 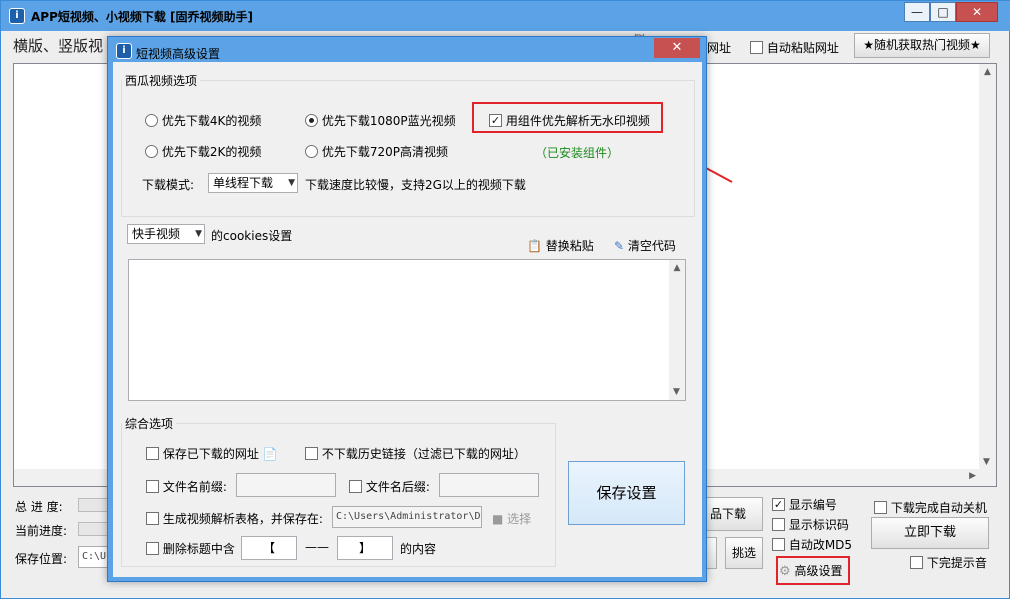 What do you see at coordinates (415, 453) in the screenshot?
I see `skip-history-checkbox: 不下载历史链接（过滤已下载的网址）` at bounding box center [415, 453].